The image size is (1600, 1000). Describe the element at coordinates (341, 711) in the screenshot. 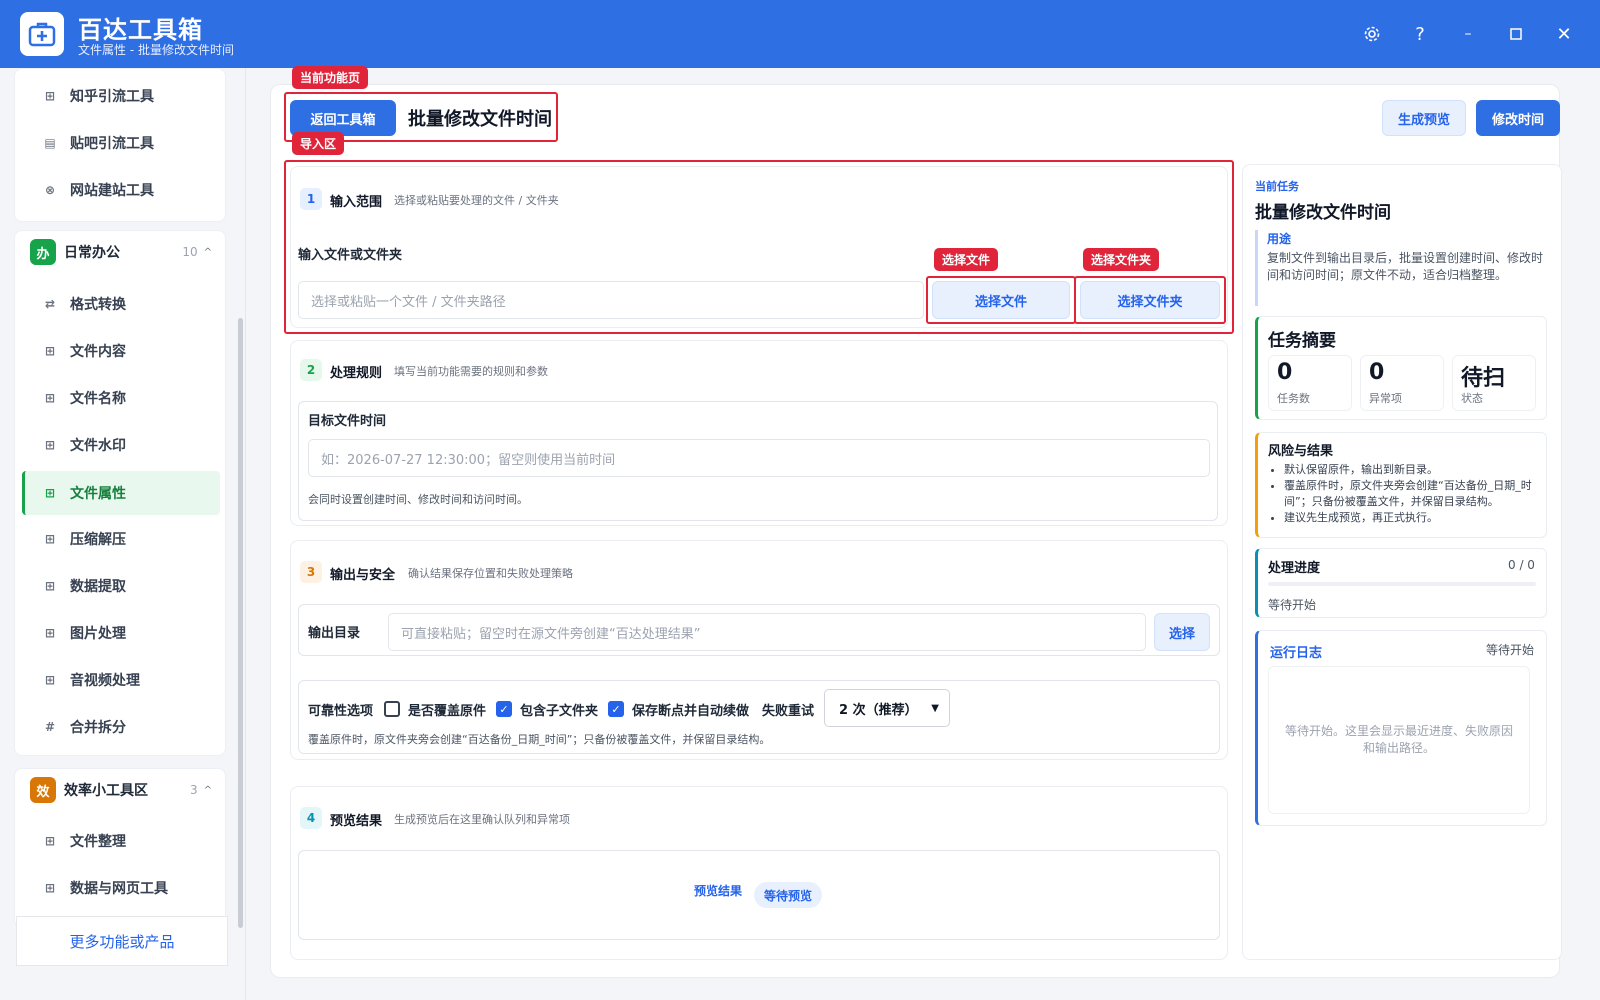

I see `reliability-options-label: 可靠性选项` at that location.